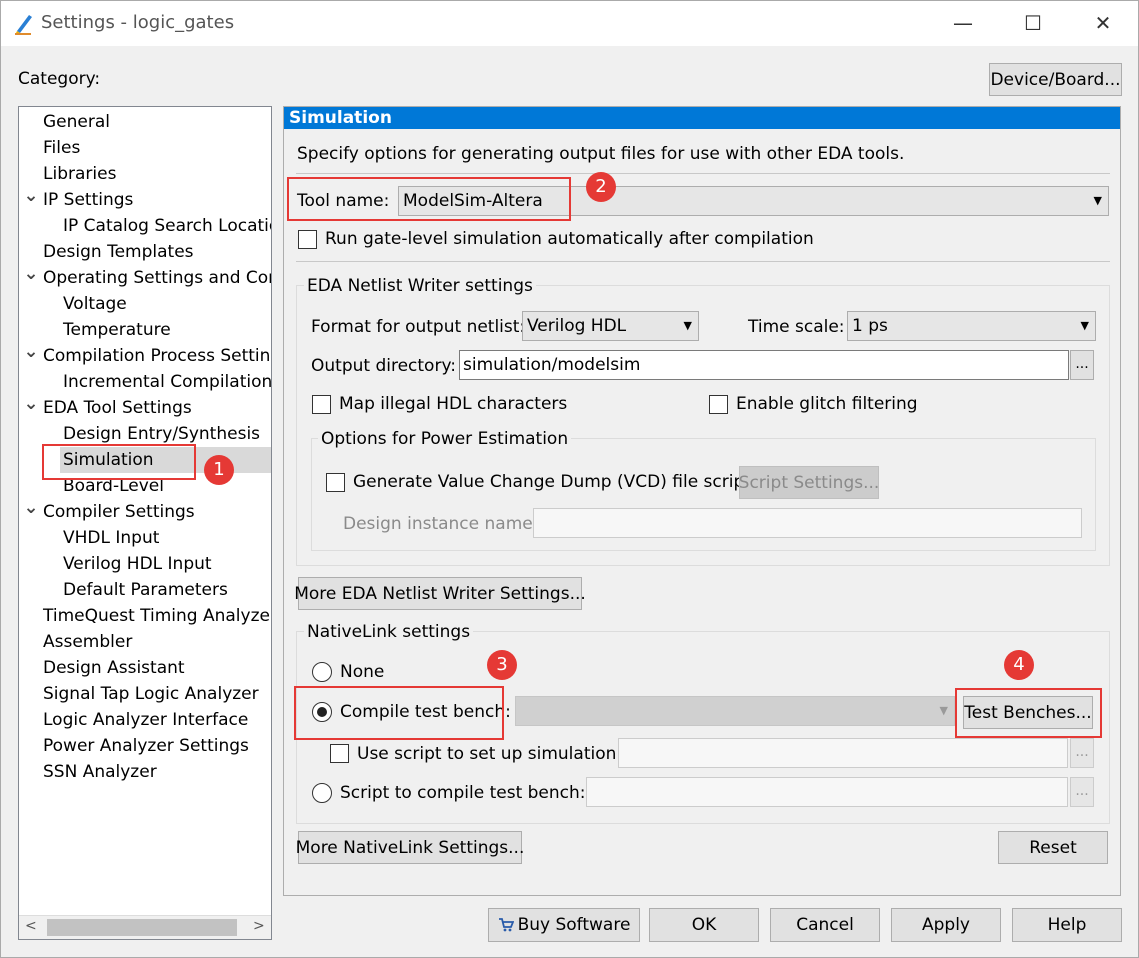 This screenshot has height=958, width=1139. I want to click on script-compile-input, so click(827, 792).